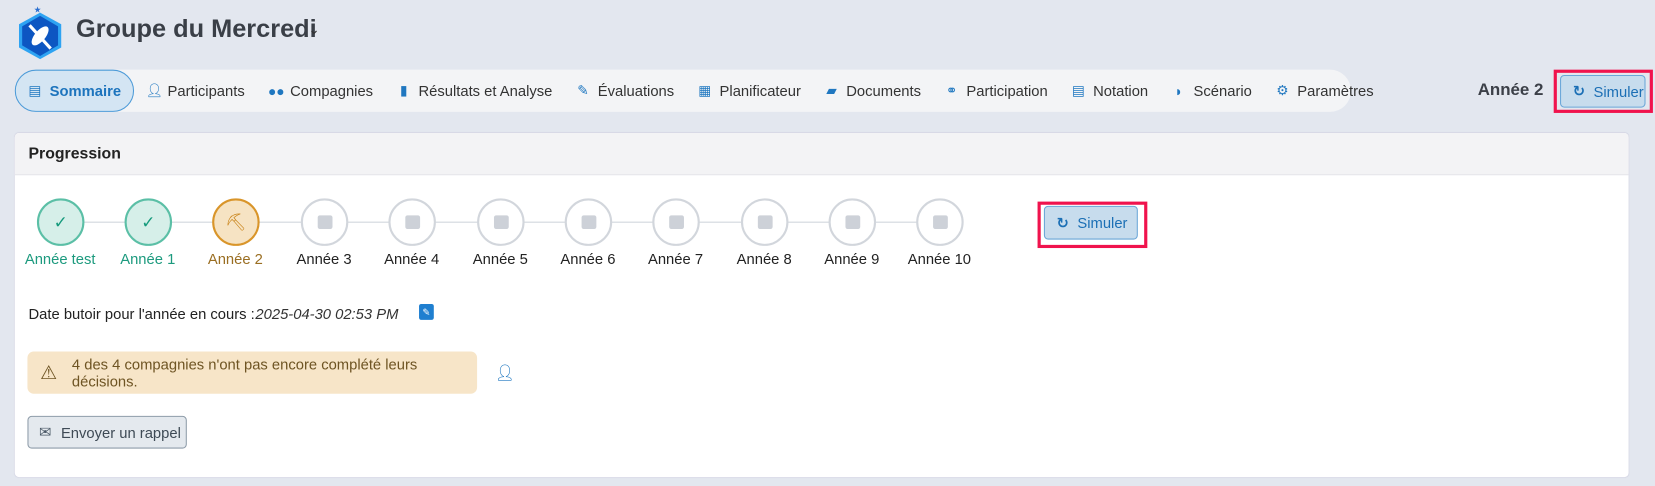  I want to click on tab-evaluations: ✎ Évaluations, so click(625, 91).